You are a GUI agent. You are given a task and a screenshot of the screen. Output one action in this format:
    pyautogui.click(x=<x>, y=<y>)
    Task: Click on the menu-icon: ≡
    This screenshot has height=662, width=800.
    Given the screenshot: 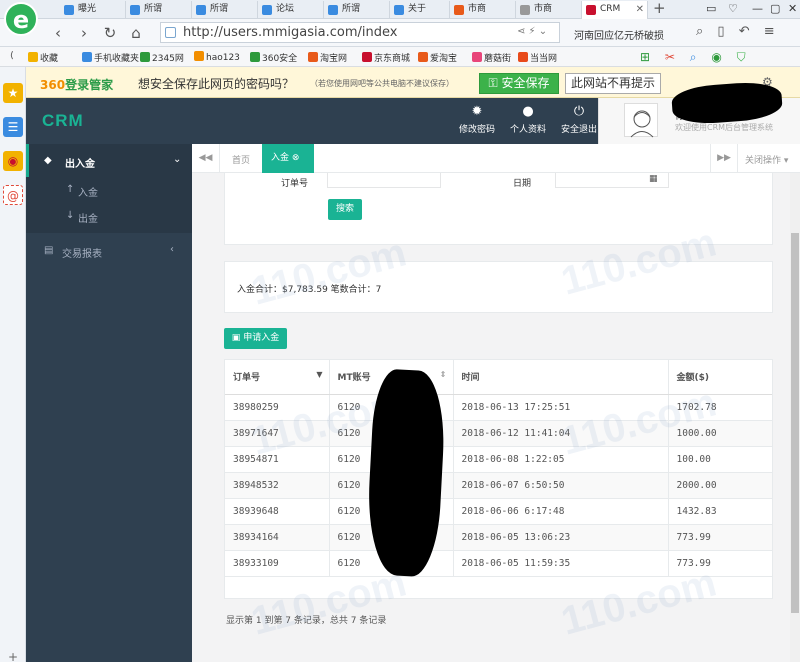 What is the action you would take?
    pyautogui.click(x=769, y=31)
    